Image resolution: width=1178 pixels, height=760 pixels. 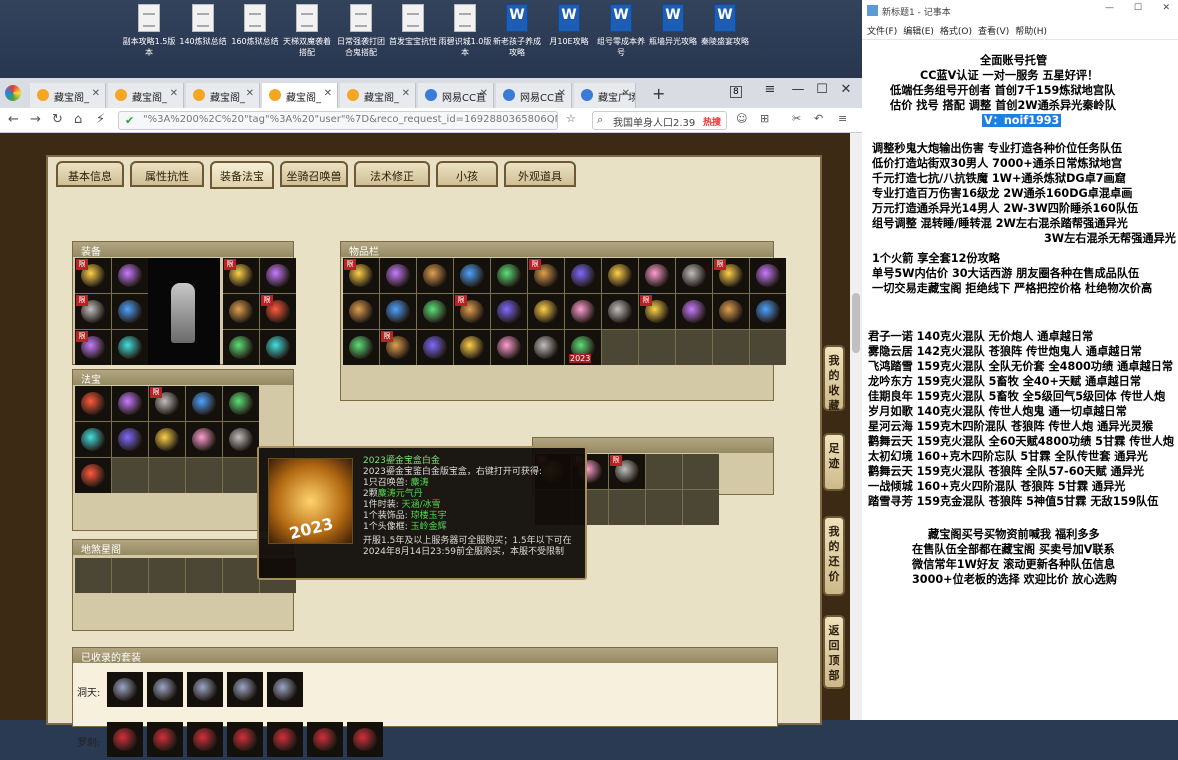 What do you see at coordinates (569, 25) in the screenshot?
I see `desktop-icon: 月10E攻略` at bounding box center [569, 25].